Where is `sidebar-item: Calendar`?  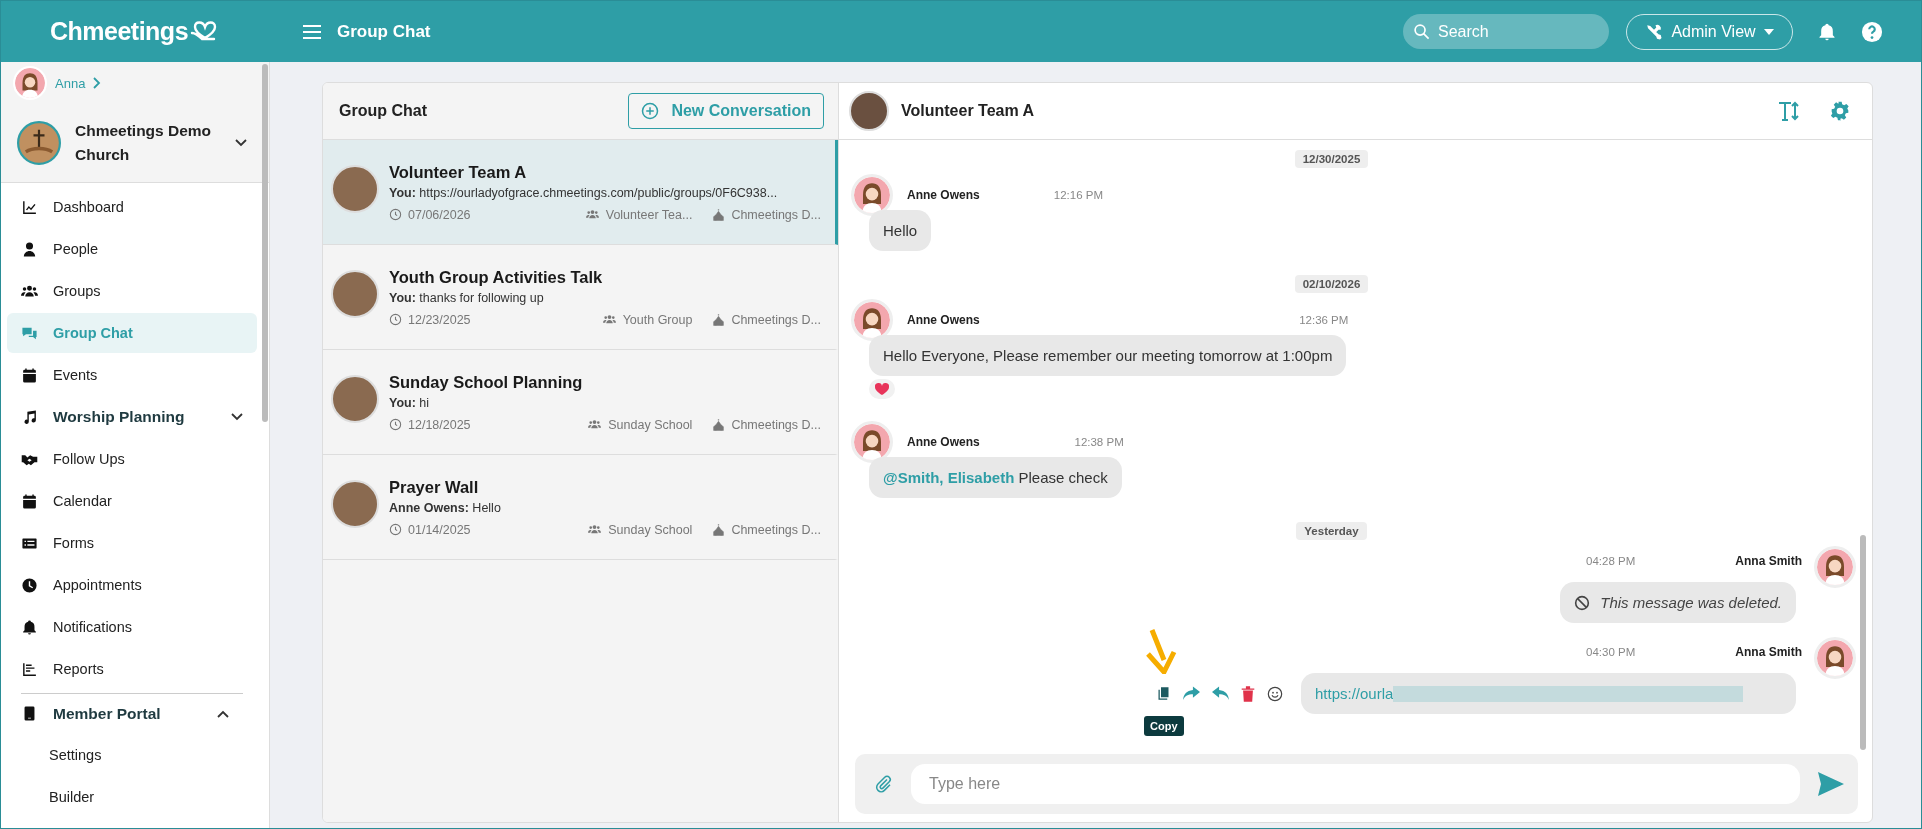
sidebar-item: Calendar is located at coordinates (132, 501).